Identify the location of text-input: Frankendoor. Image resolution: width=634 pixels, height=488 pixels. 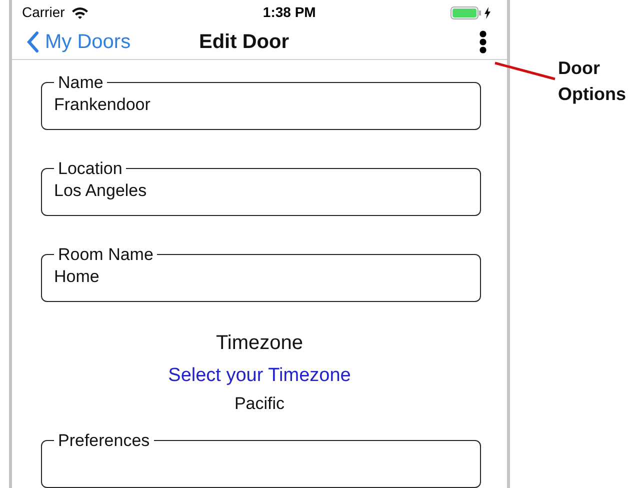
(261, 104).